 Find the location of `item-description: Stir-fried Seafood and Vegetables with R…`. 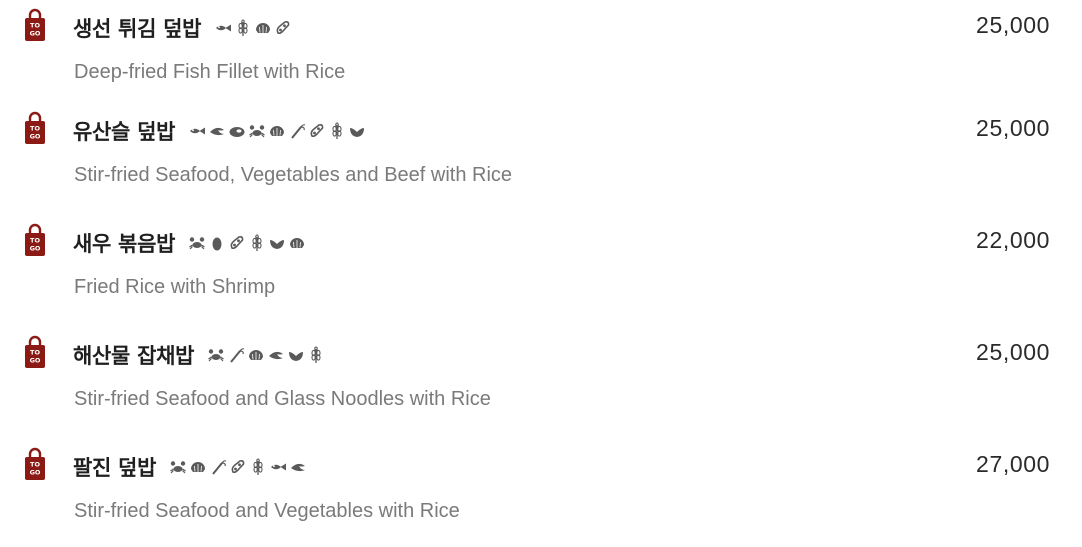

item-description: Stir-fried Seafood and Vegetables with R… is located at coordinates (267, 511).